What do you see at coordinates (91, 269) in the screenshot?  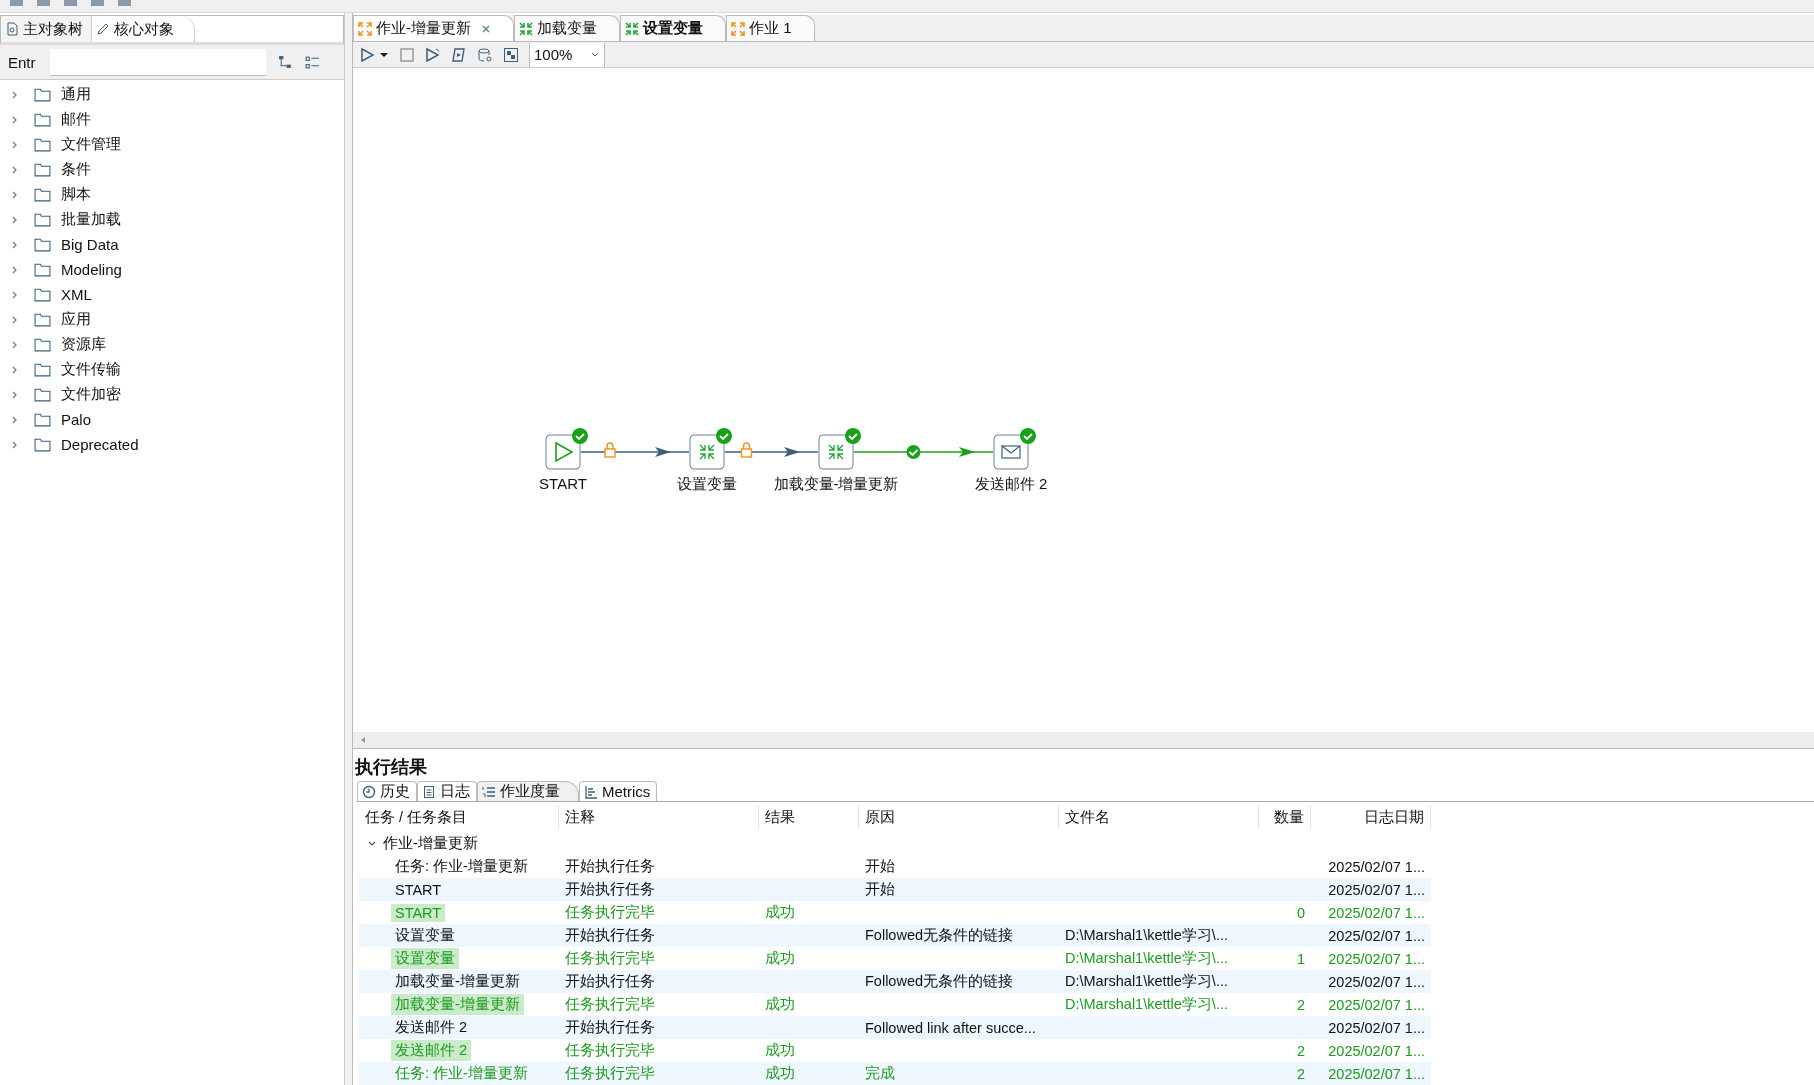 I see `tree-item: Modeling` at bounding box center [91, 269].